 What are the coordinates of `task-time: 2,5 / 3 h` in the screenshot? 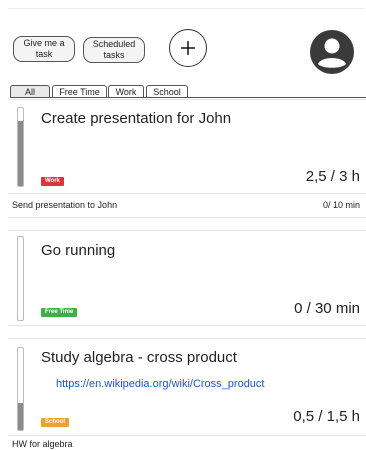 It's located at (332, 176).